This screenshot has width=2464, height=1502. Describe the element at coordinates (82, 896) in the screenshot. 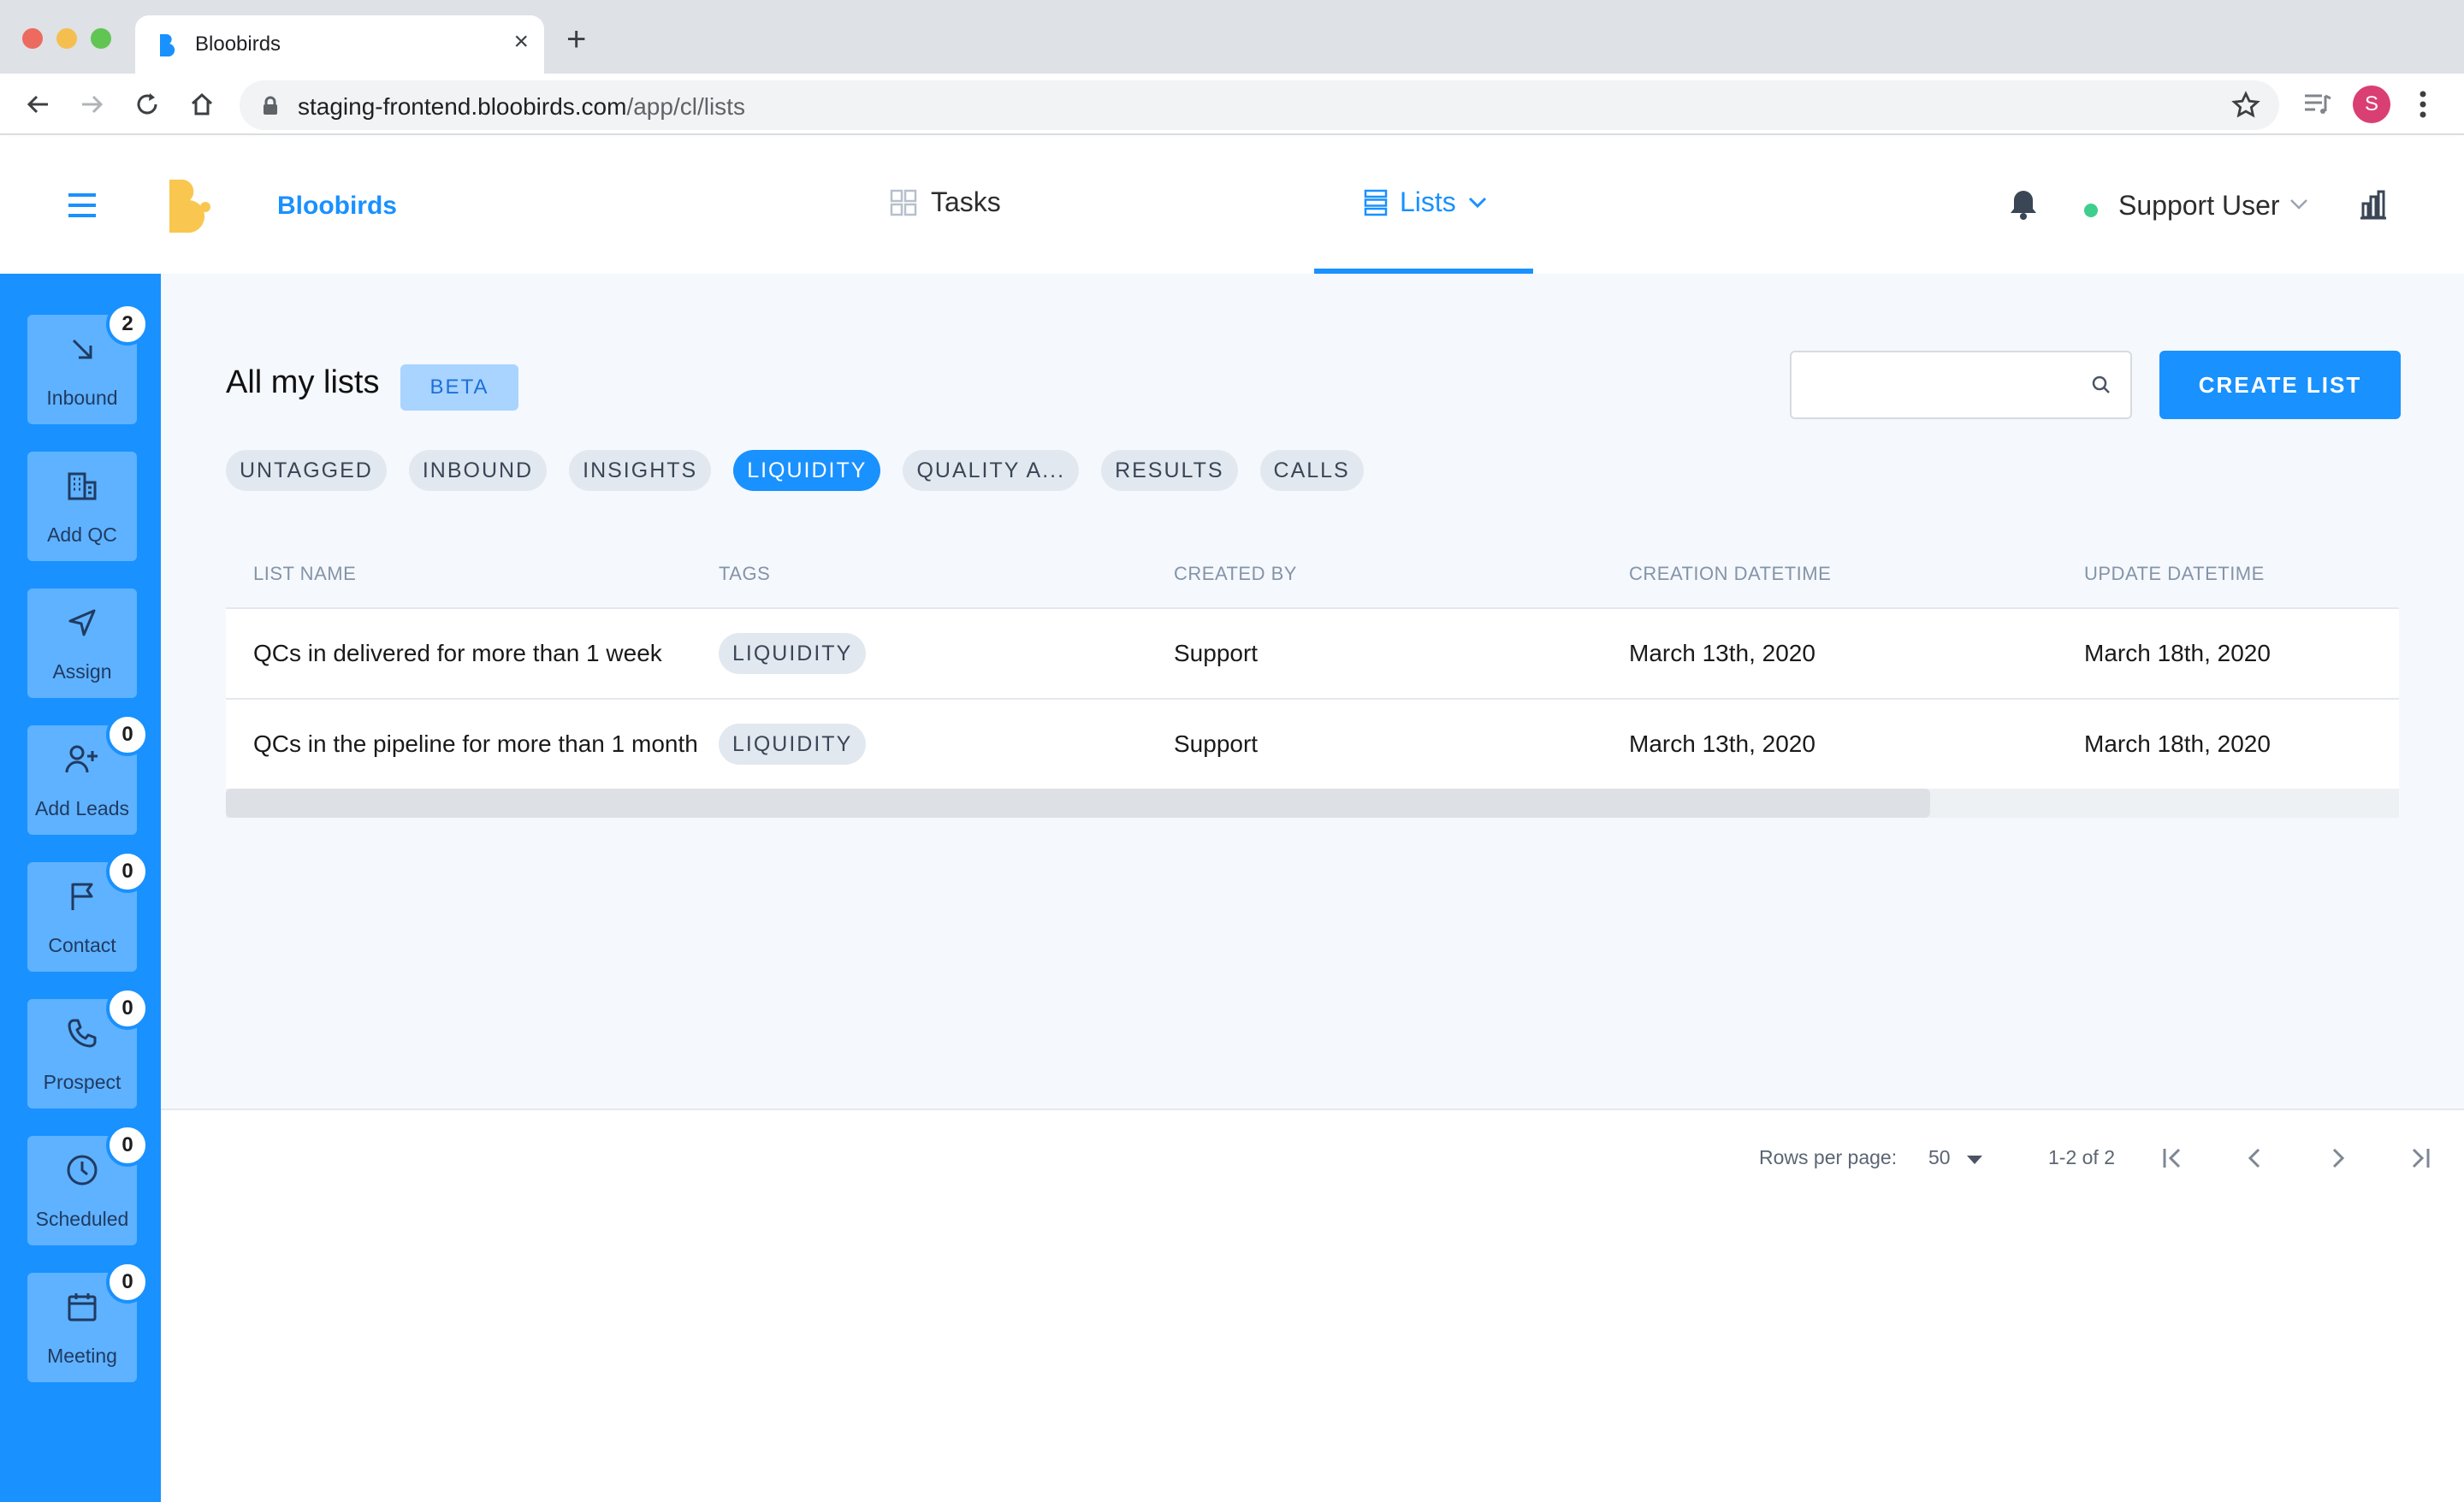

I see `flag-icon` at that location.